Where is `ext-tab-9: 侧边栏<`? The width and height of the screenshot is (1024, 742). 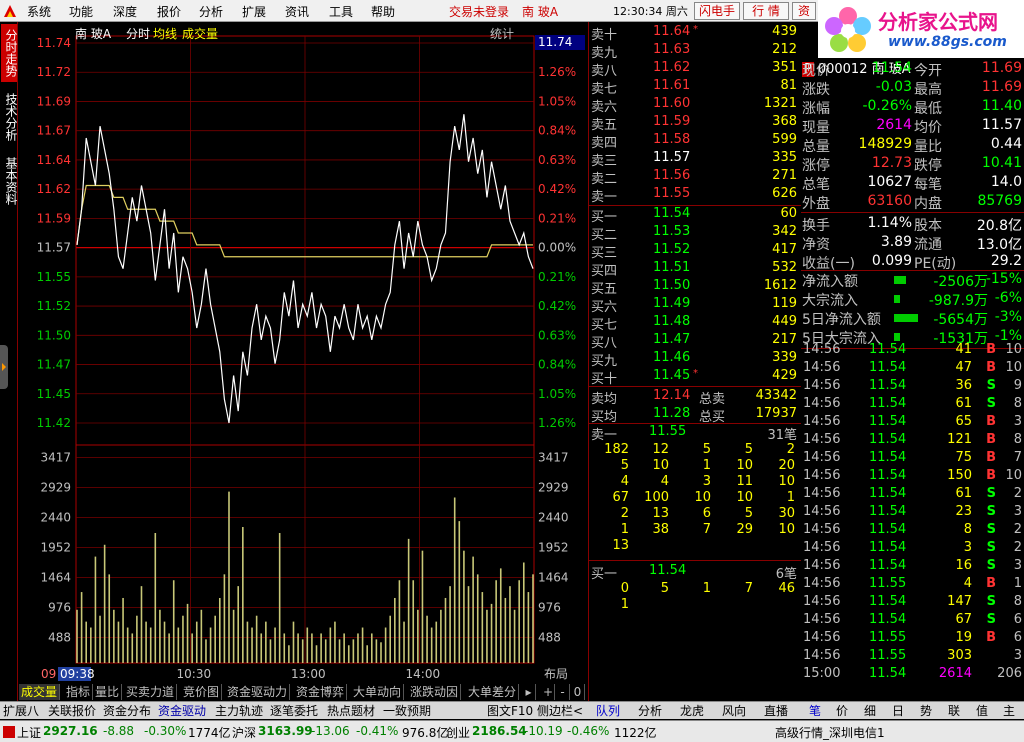 ext-tab-9: 侧边栏< is located at coordinates (560, 711).